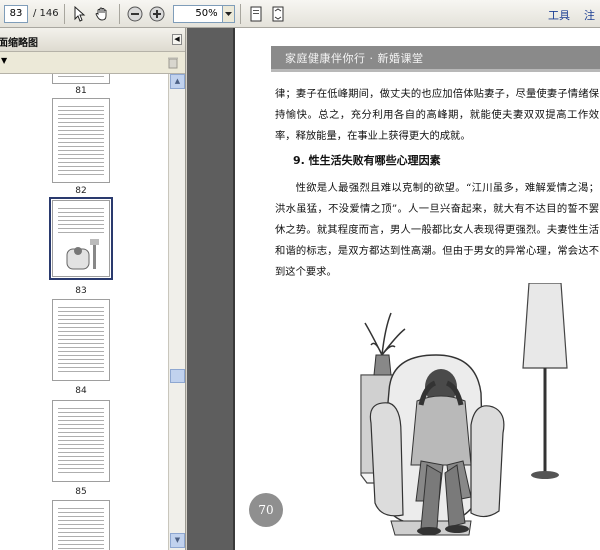  I want to click on section-heading: 9. 性生活失败有哪些心理因素, so click(367, 160).